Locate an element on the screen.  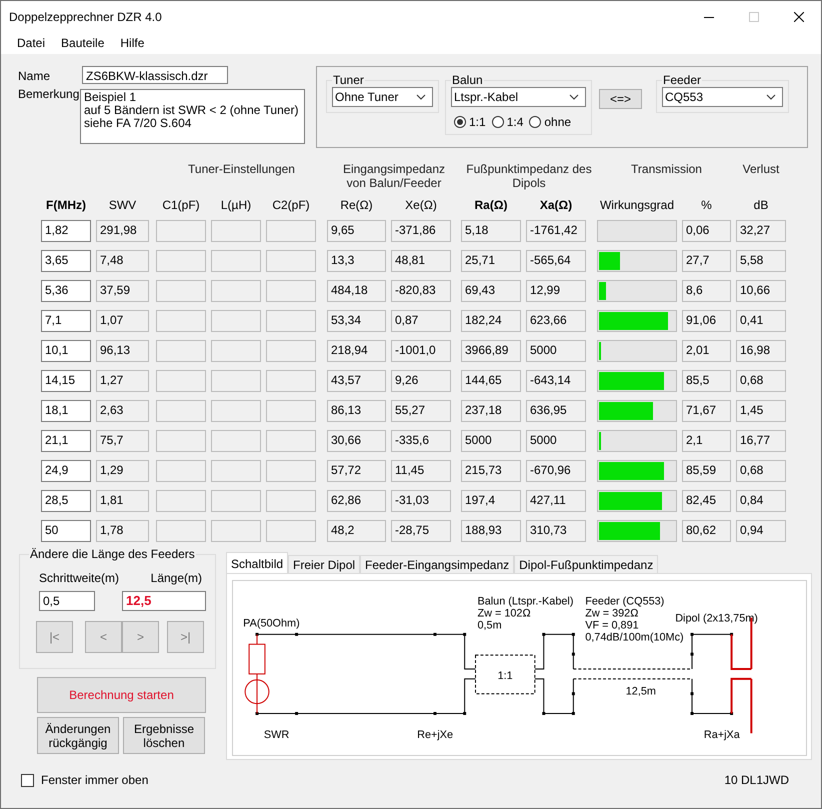
value-field: 1,27 is located at coordinates (122, 381).